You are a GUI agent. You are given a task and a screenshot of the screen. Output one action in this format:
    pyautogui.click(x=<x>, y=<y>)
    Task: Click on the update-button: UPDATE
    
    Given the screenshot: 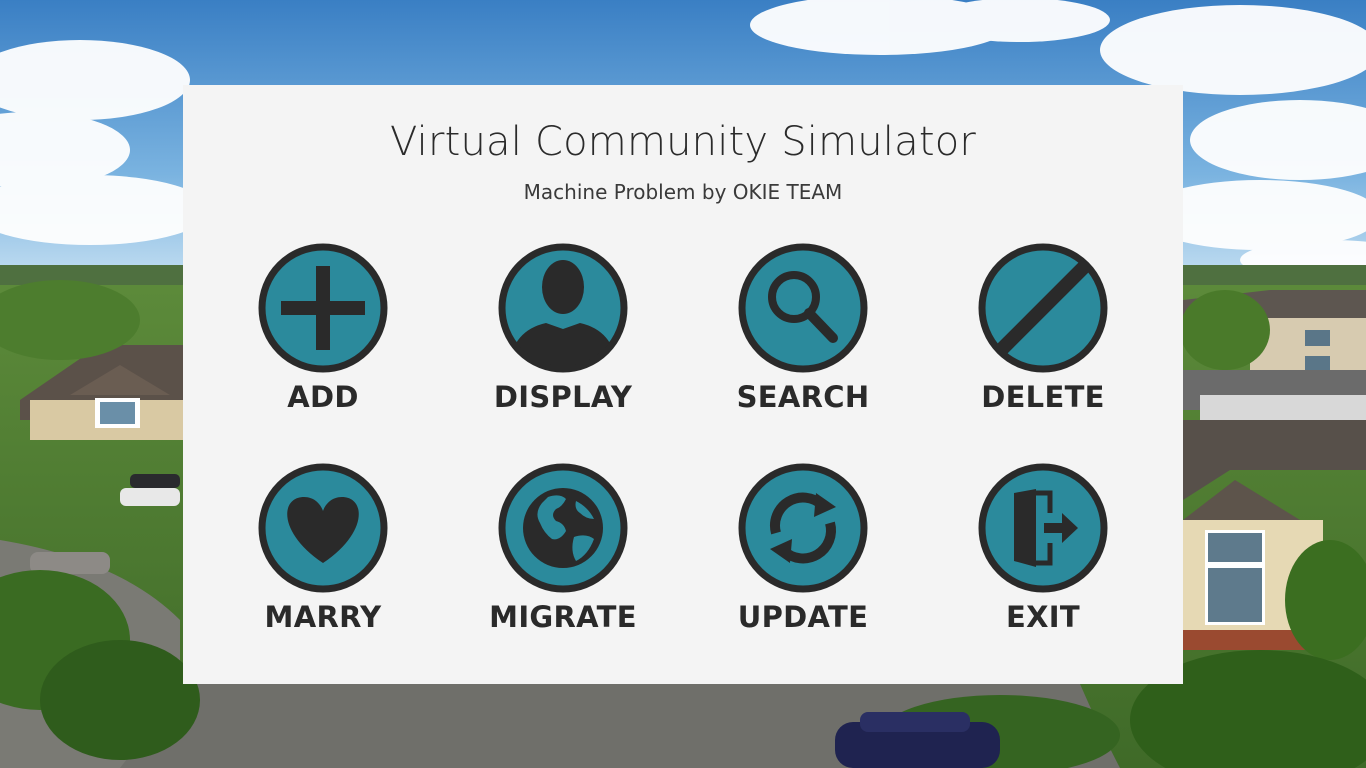 What is the action you would take?
    pyautogui.click(x=798, y=558)
    